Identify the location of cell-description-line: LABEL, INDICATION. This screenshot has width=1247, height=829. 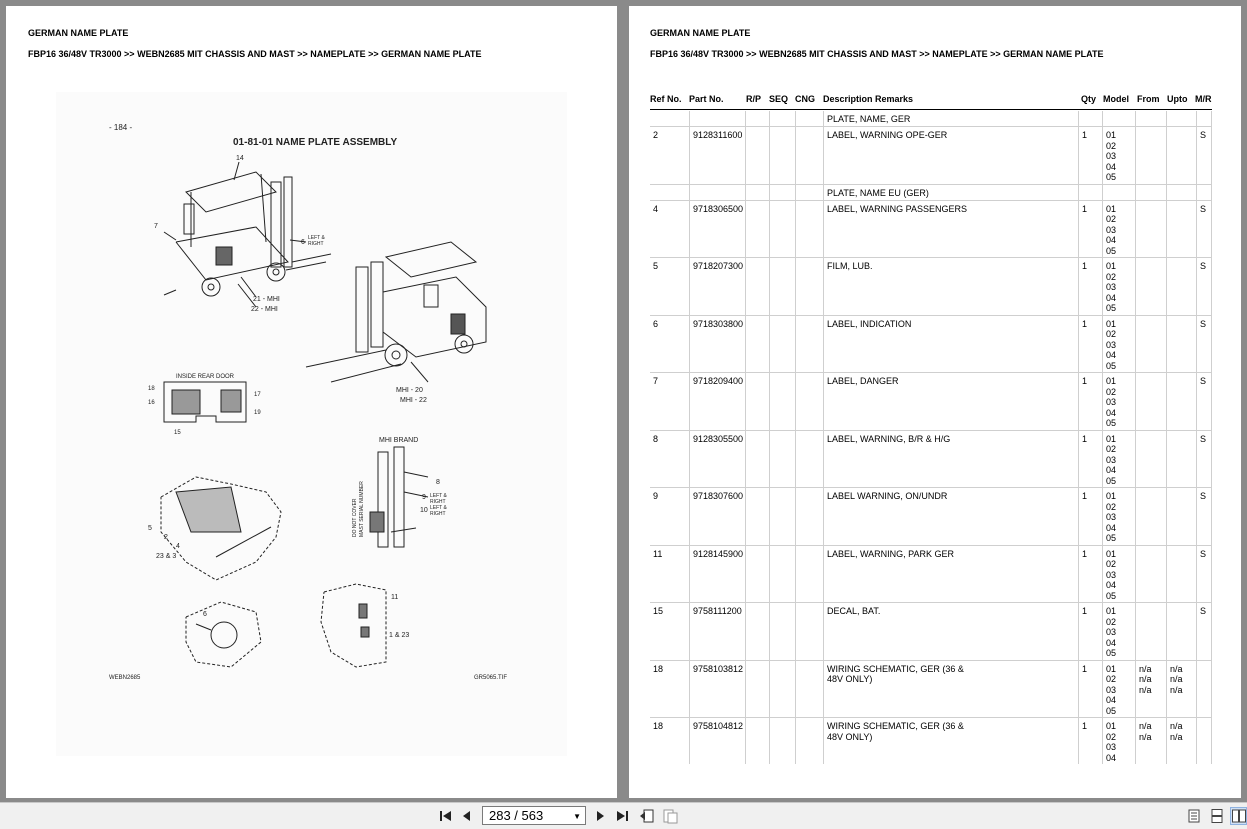
(869, 323).